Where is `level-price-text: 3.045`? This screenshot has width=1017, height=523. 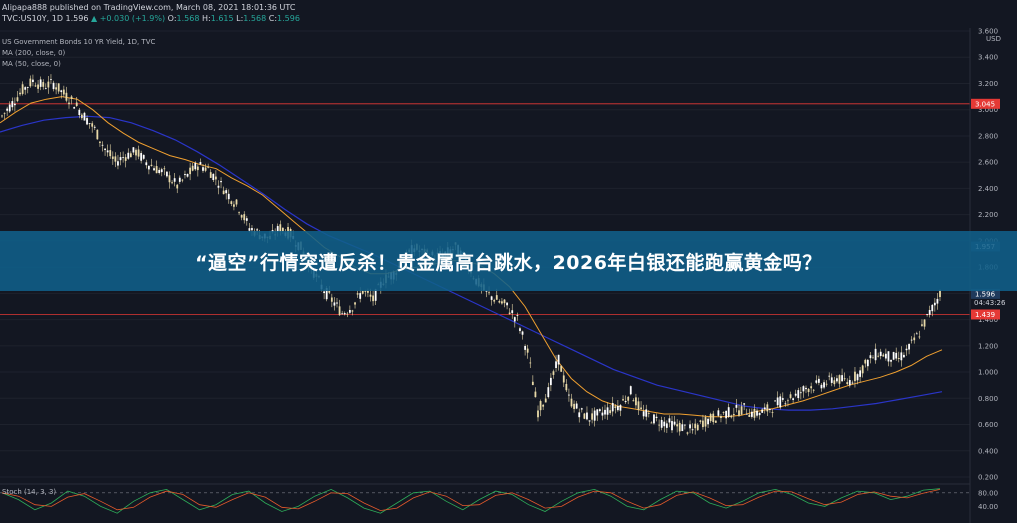
level-price-text: 3.045 is located at coordinates (985, 104).